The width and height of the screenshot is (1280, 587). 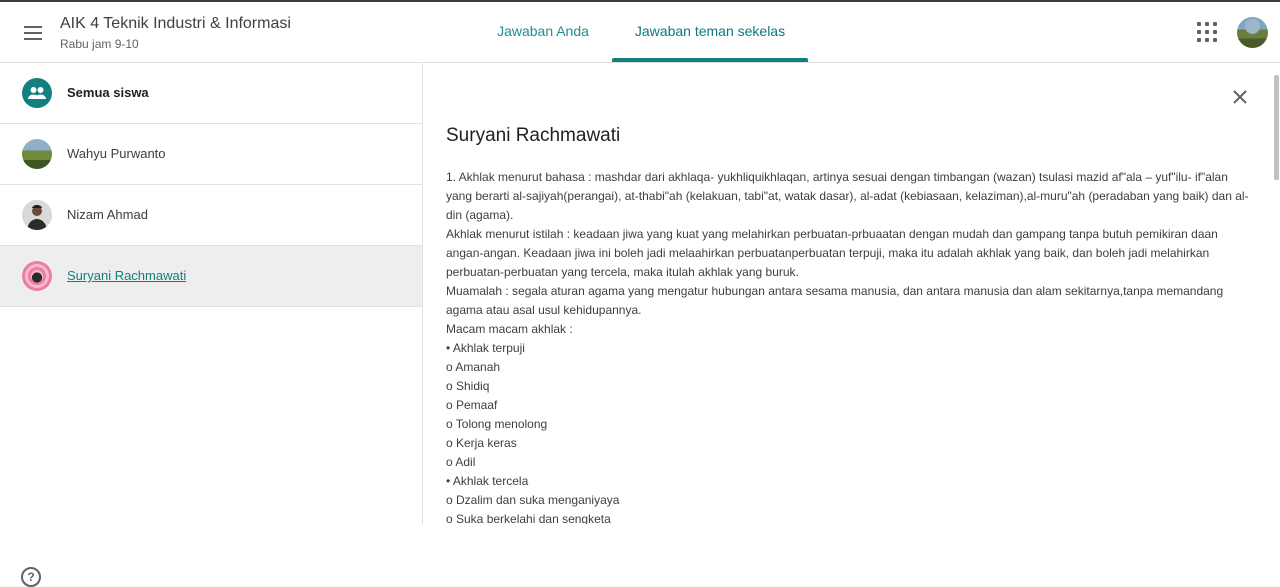 I want to click on answer-line: o Shidiq, so click(x=468, y=386).